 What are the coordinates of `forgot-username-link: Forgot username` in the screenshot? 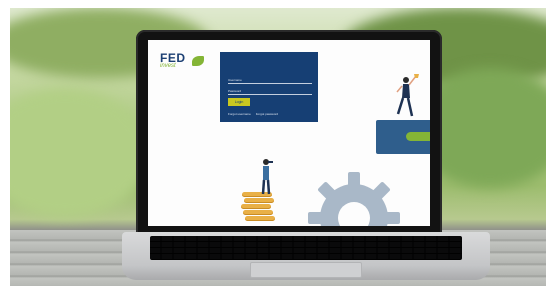 It's located at (239, 114).